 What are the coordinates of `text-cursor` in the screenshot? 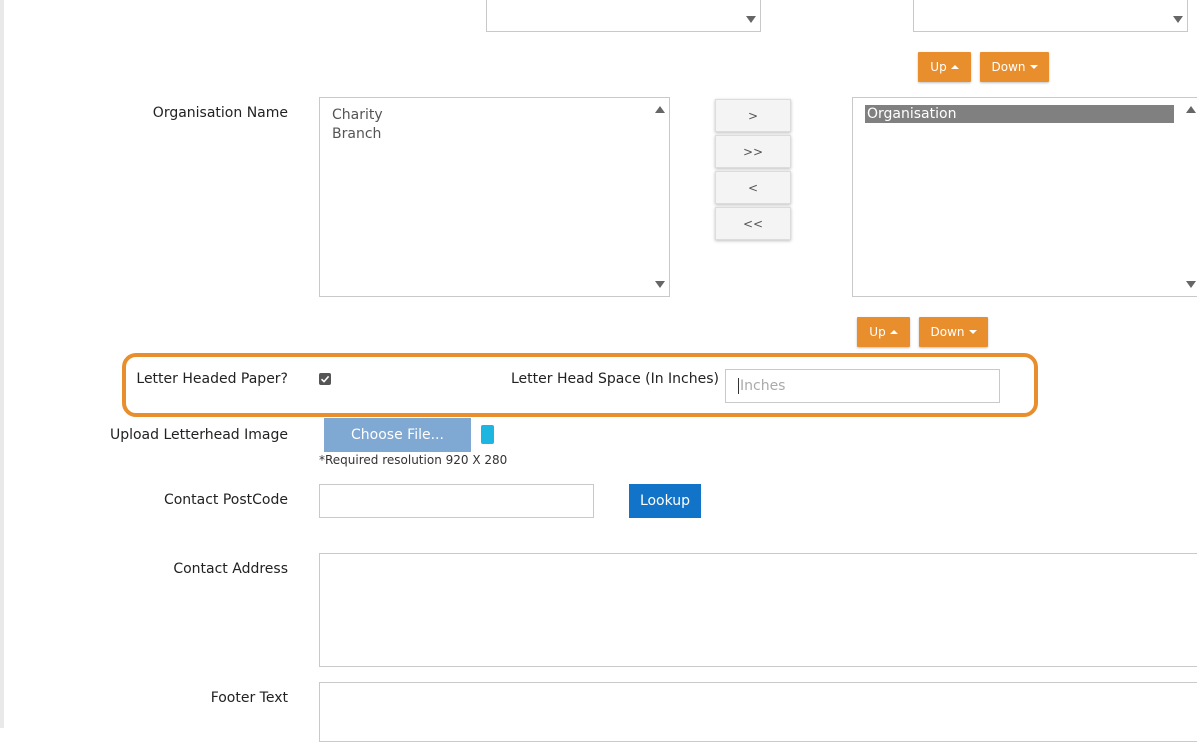 It's located at (738, 386).